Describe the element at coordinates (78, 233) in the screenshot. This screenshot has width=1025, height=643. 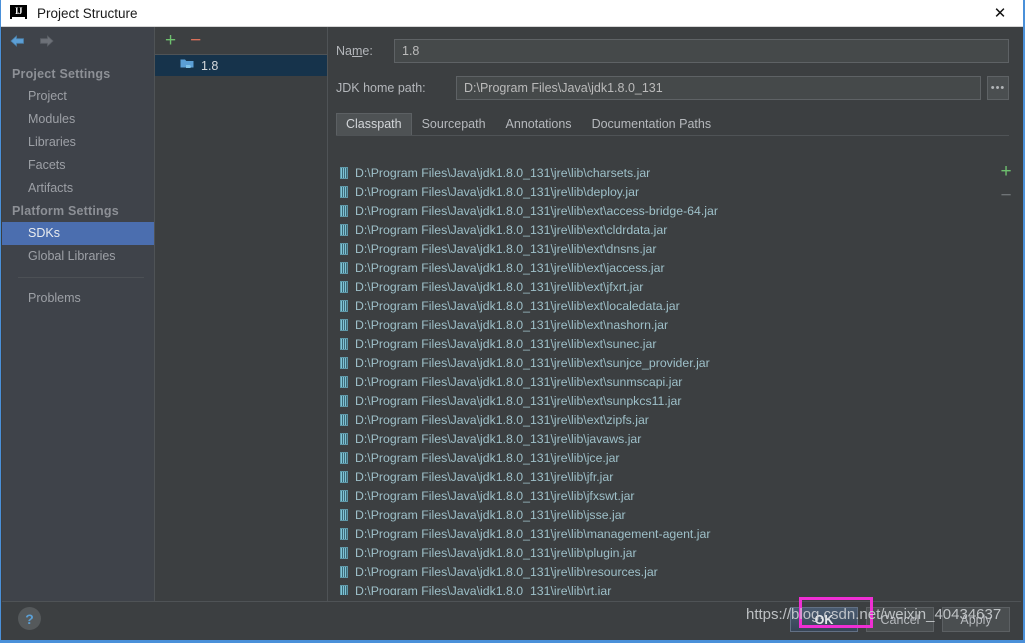
I see `sidebar-item-sdks: SDKs` at that location.